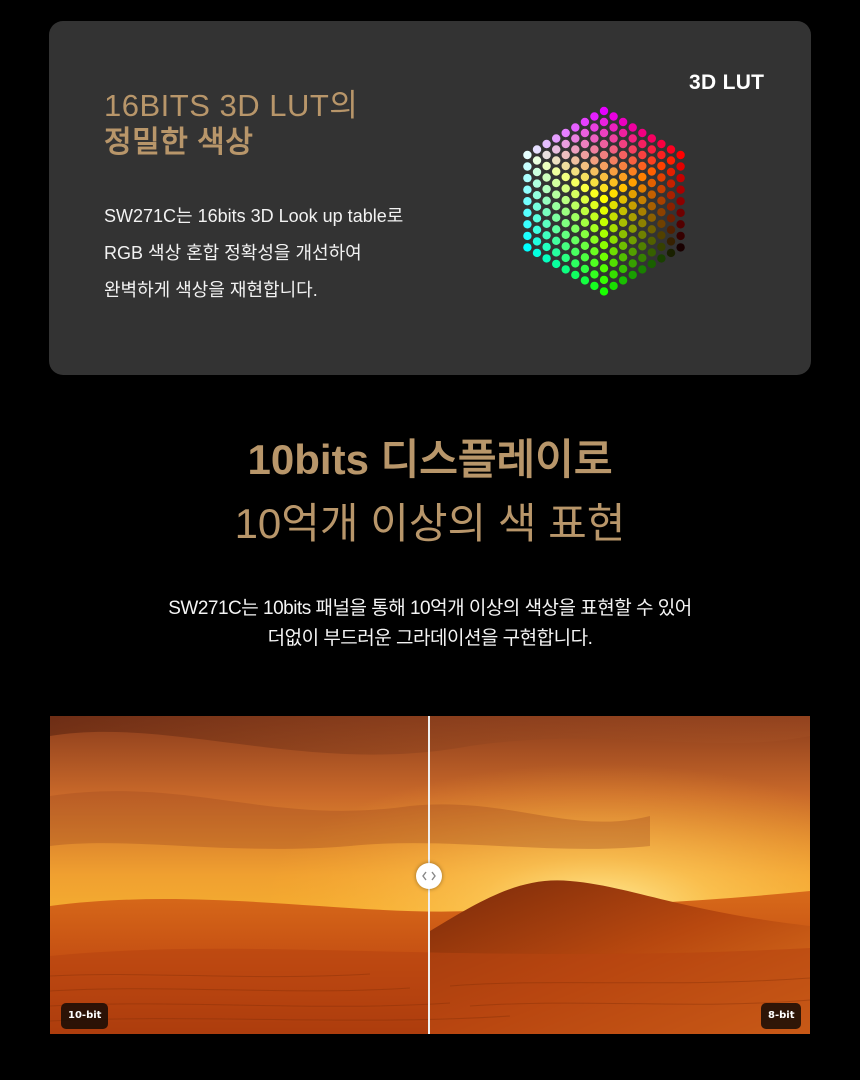 The image size is (860, 1080). What do you see at coordinates (429, 876) in the screenshot?
I see `left-right-chevrons-icon` at bounding box center [429, 876].